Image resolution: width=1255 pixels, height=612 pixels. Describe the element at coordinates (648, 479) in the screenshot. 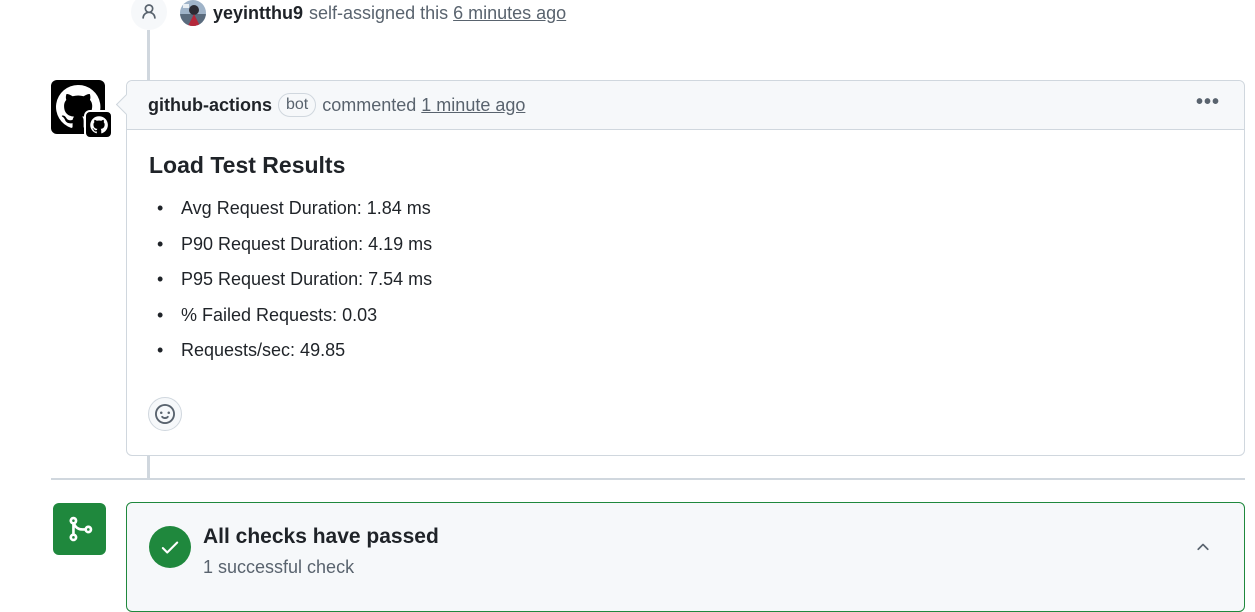

I see `timeline-divider` at that location.